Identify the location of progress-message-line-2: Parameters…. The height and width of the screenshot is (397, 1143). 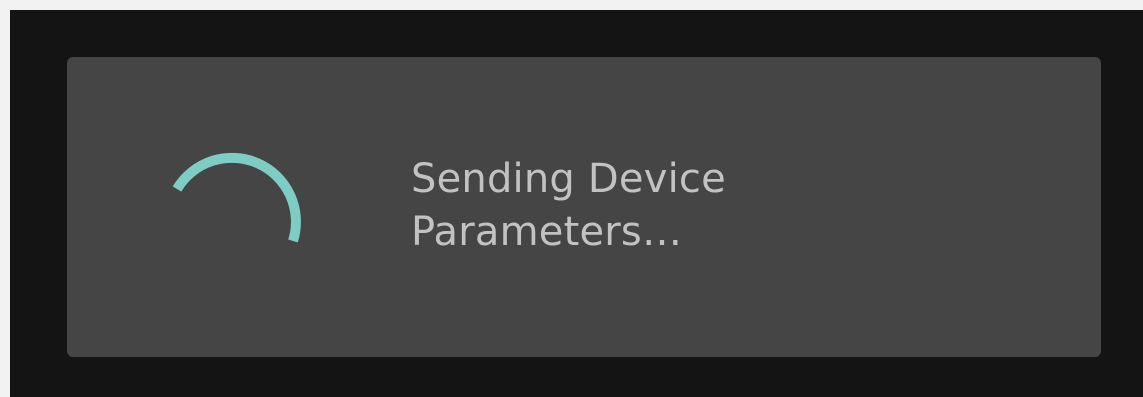
(547, 232).